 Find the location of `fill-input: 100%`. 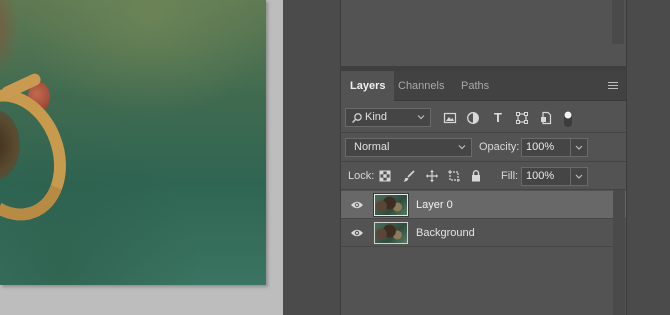

fill-input: 100% is located at coordinates (554, 176).